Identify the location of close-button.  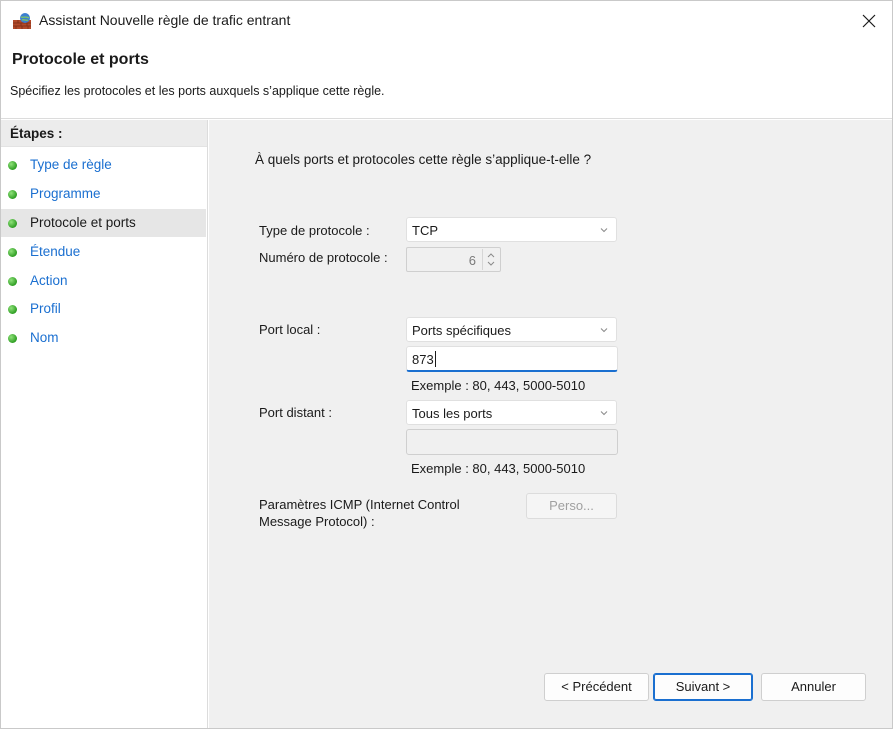
(869, 21).